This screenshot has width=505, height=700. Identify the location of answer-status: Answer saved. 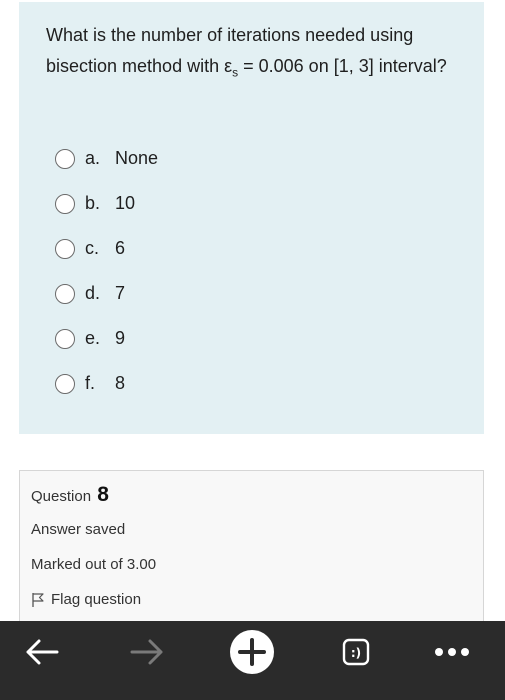
(78, 529).